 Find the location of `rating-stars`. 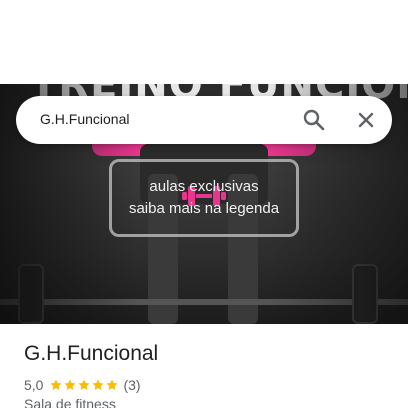

rating-stars is located at coordinates (84, 385).